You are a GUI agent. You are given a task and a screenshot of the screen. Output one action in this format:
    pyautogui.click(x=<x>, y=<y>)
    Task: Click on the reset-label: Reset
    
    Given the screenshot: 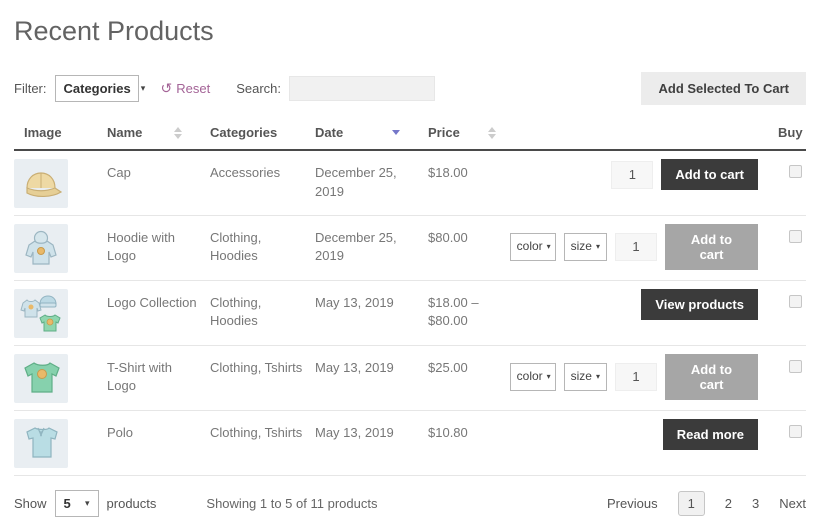 What is the action you would take?
    pyautogui.click(x=193, y=88)
    